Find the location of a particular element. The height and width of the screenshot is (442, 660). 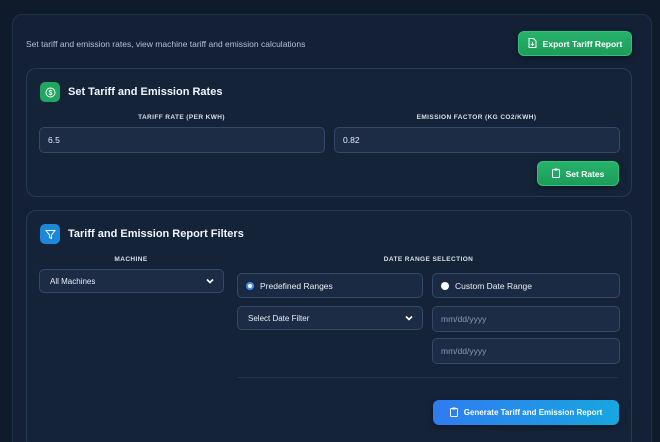

set-rates-button: Set Rates is located at coordinates (578, 173).